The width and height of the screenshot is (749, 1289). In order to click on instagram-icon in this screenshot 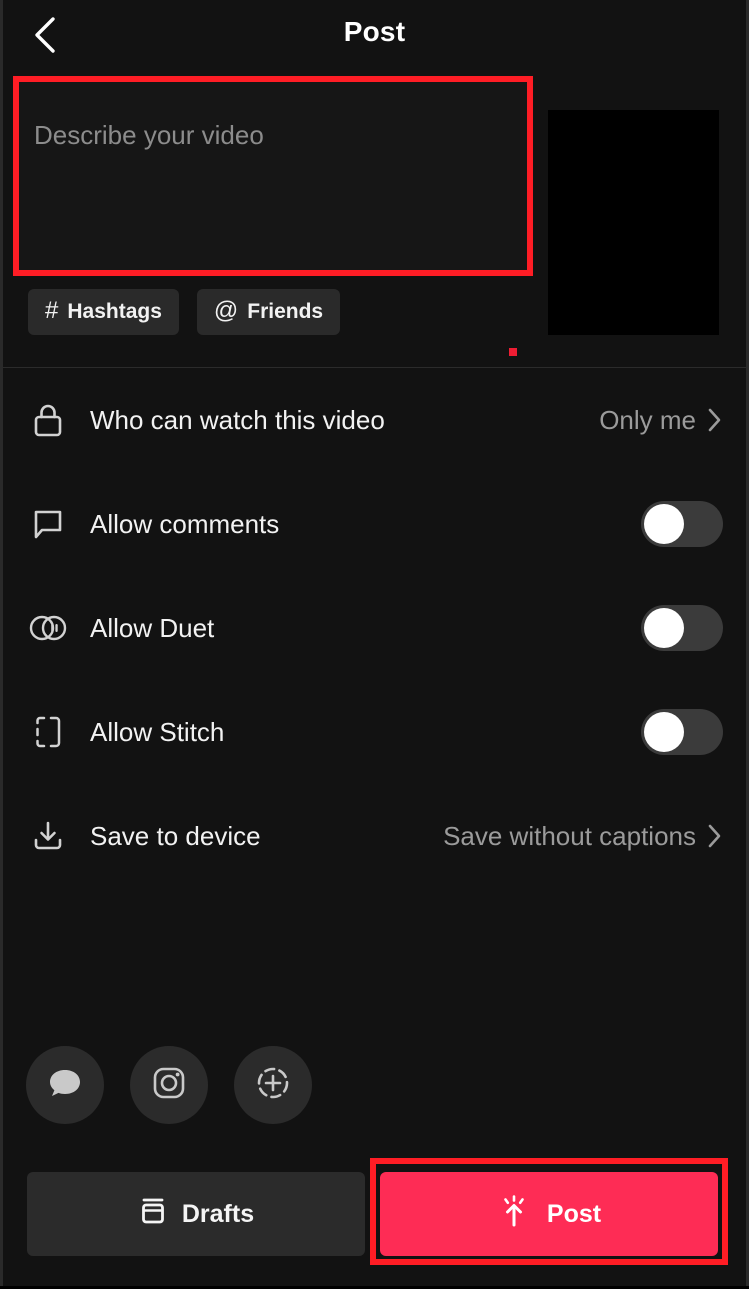, I will do `click(169, 1085)`.